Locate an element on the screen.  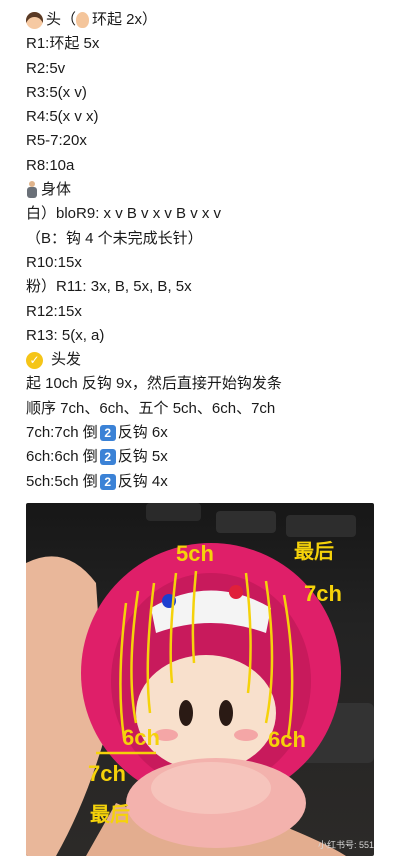
note-text: 顺序 7ch、6ch、五个 5ch、6ch、7ch is located at coordinates (151, 408).